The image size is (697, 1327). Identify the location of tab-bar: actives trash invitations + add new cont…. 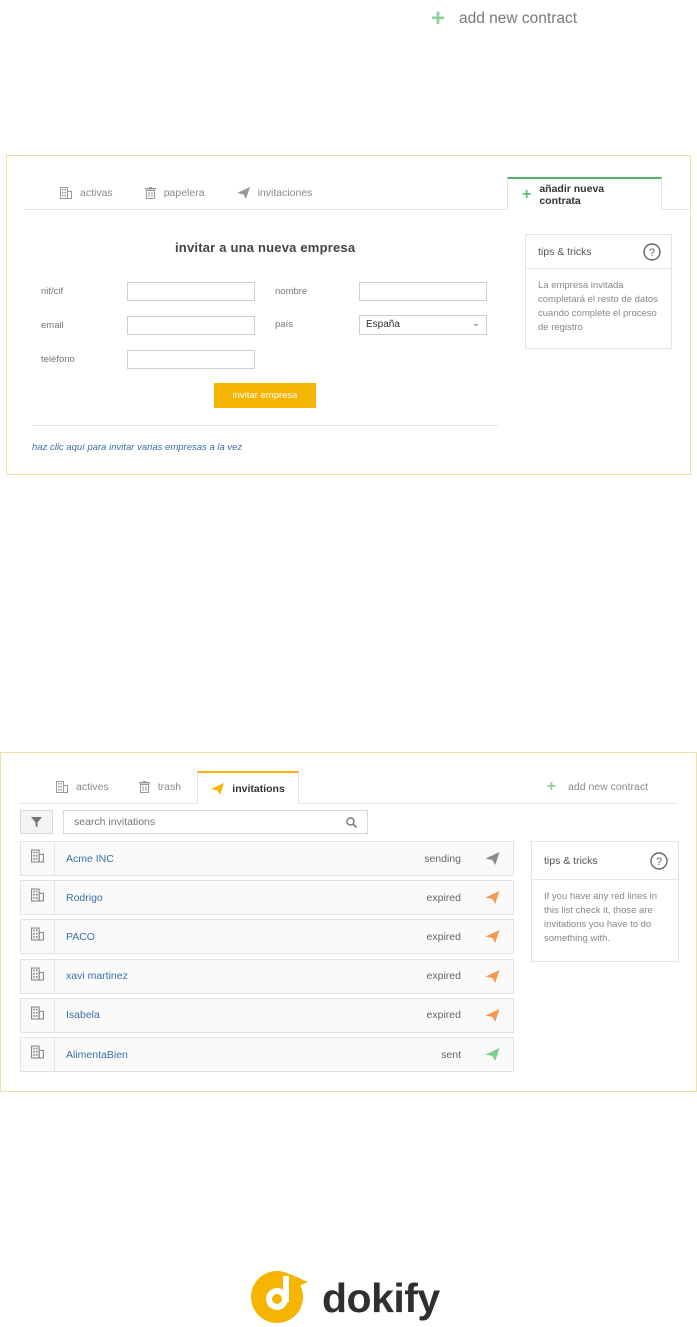
(348, 786).